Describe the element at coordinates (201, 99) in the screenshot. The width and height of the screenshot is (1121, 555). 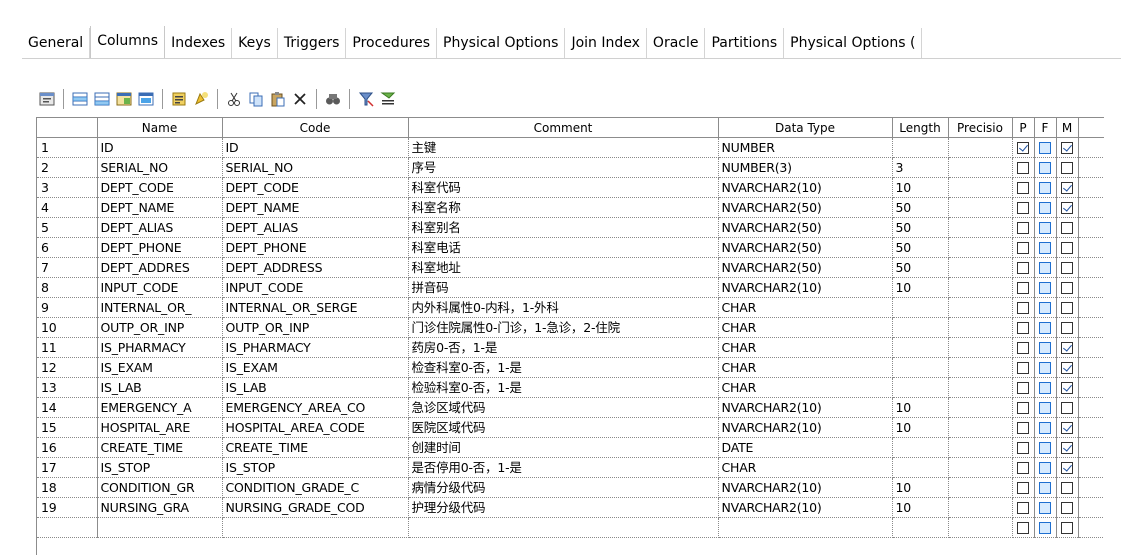
I see `new-domain-icon` at that location.